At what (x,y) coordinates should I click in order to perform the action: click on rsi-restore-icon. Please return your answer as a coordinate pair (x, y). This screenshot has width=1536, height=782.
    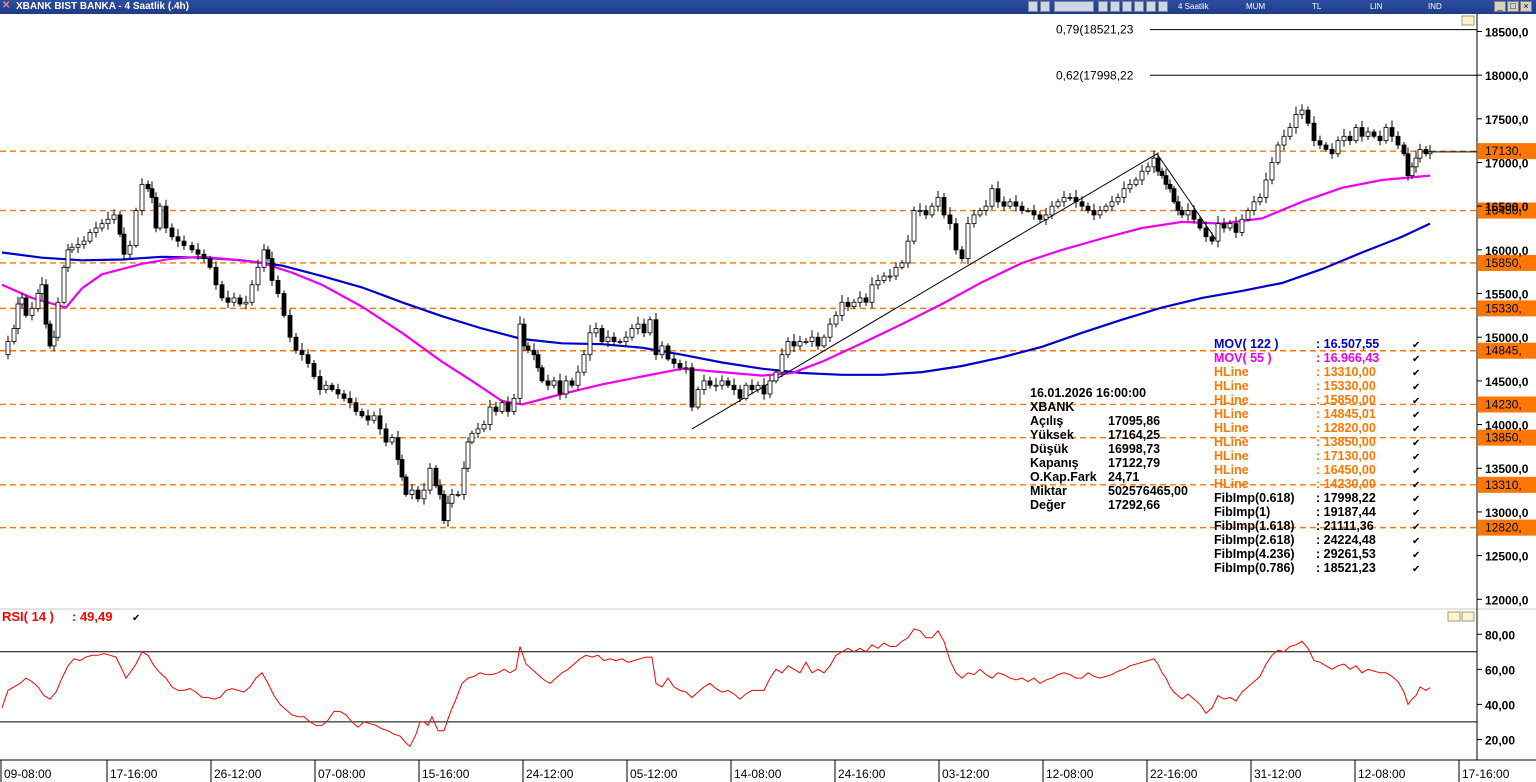
    Looking at the image, I should click on (1454, 616).